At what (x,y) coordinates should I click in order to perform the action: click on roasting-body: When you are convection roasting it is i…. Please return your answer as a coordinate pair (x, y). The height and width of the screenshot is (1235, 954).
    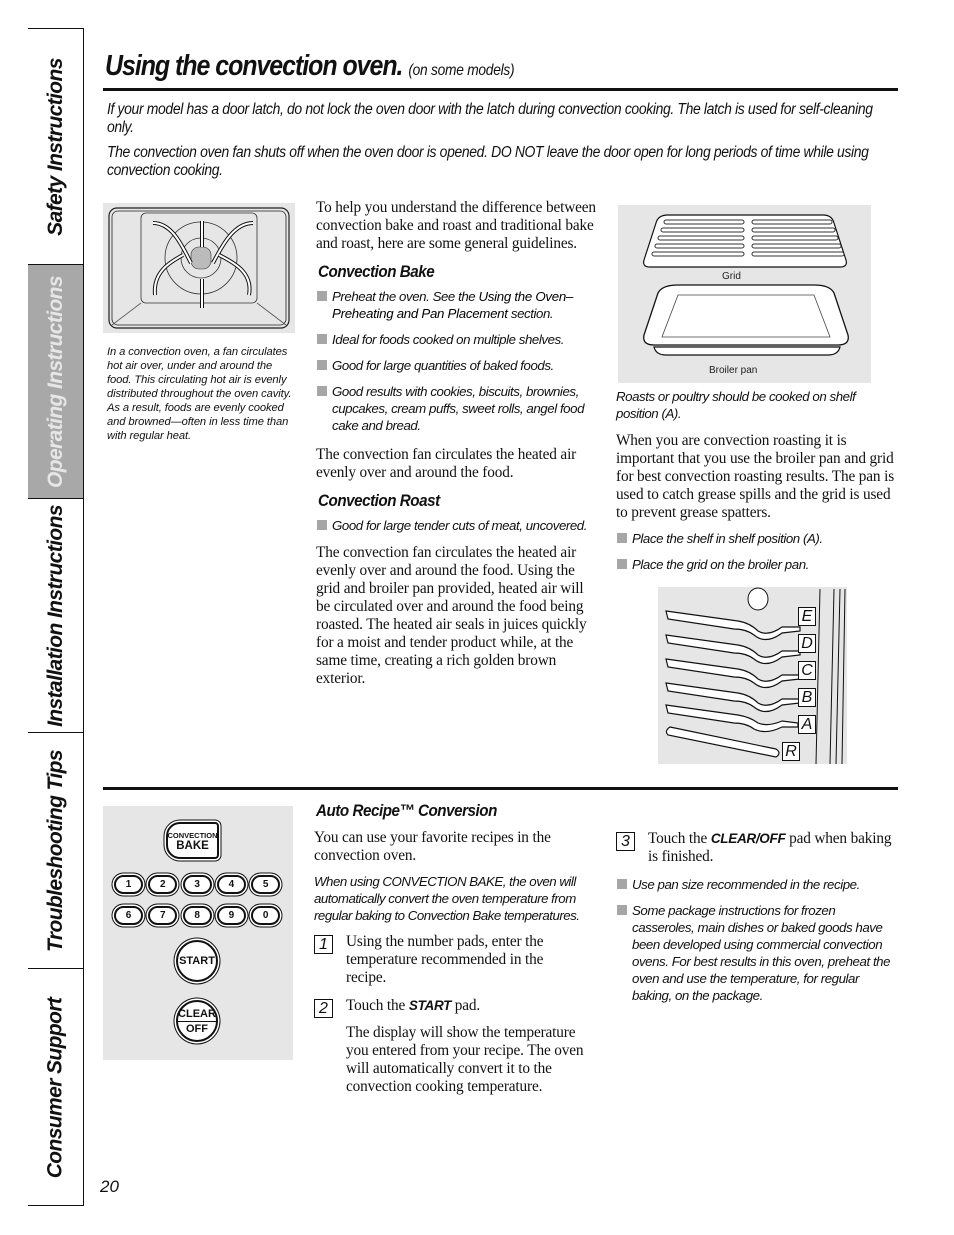
    Looking at the image, I should click on (755, 476).